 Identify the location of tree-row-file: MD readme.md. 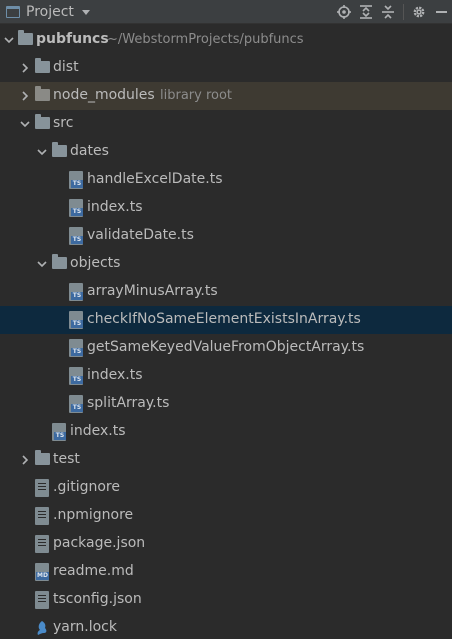
(226, 572).